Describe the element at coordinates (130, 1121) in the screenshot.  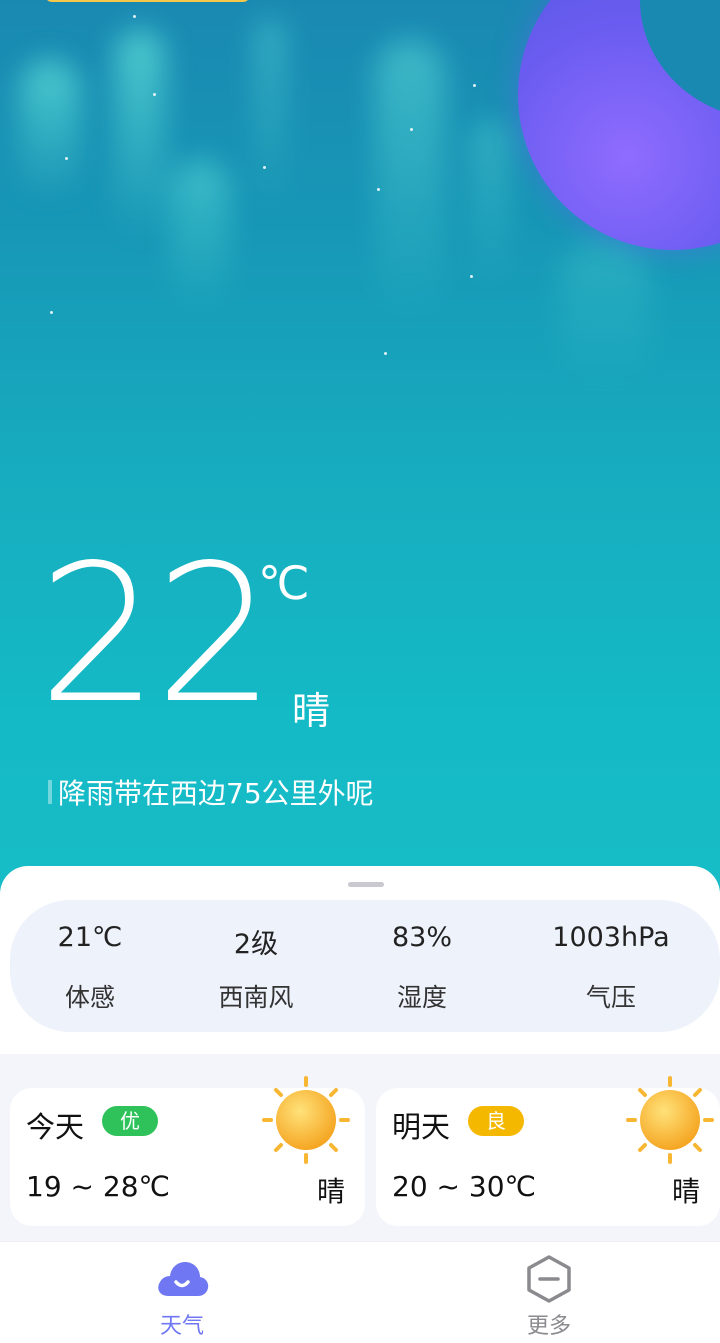
I see `aqi-badge: 优` at that location.